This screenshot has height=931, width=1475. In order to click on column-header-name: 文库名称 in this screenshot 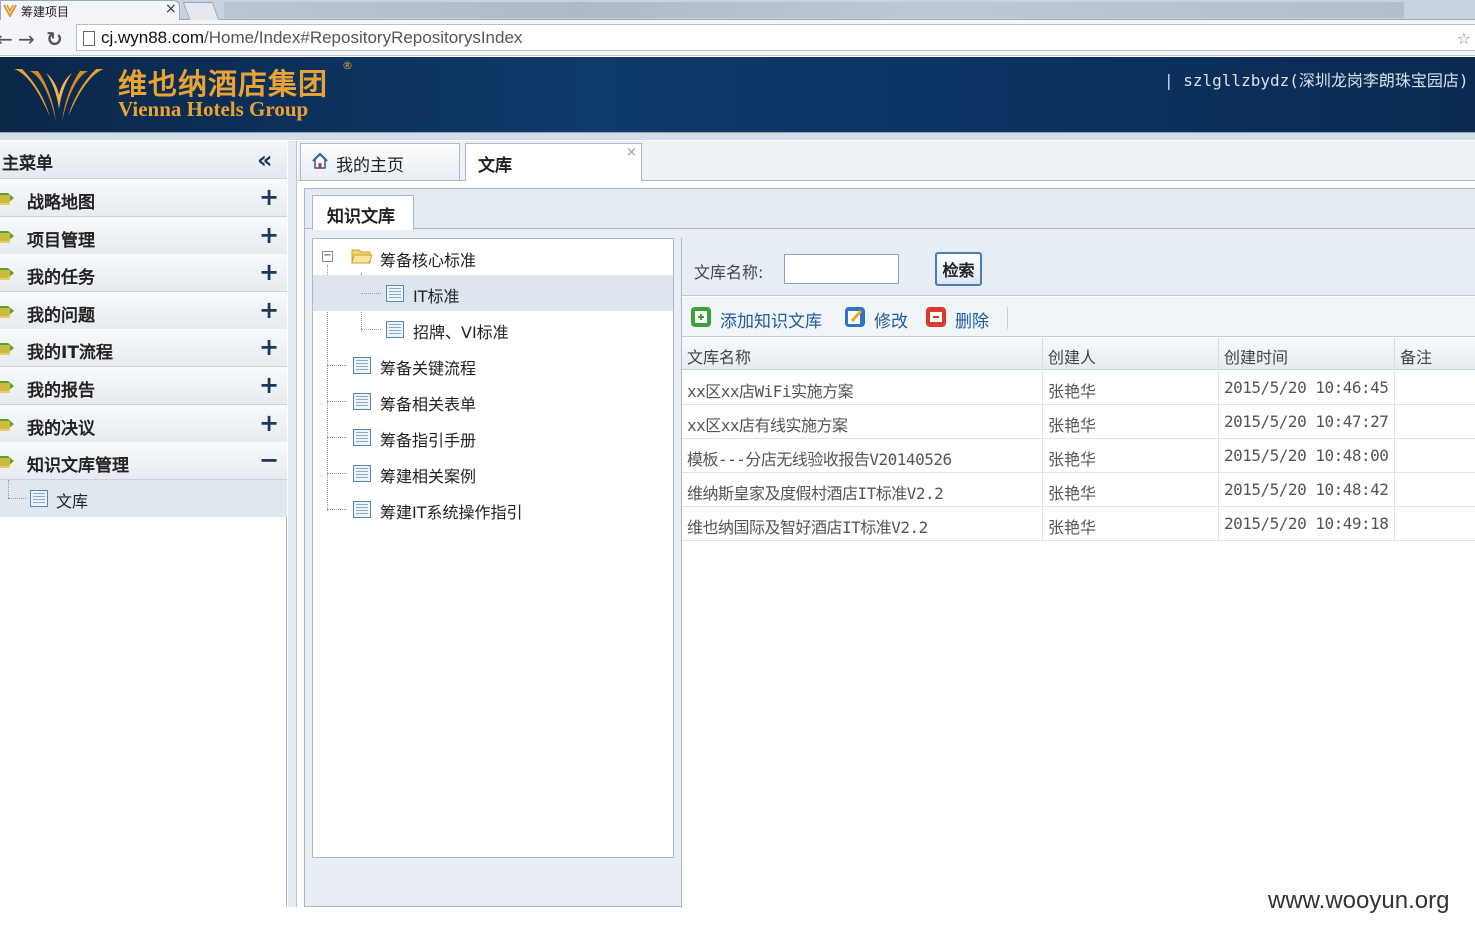, I will do `click(862, 354)`.